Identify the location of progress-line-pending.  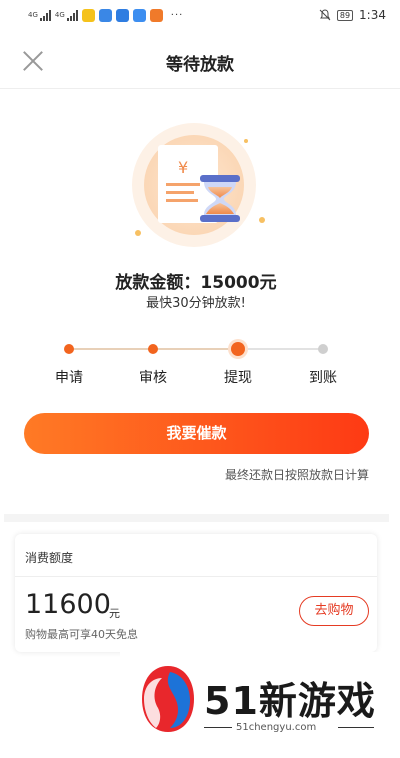
(280, 349).